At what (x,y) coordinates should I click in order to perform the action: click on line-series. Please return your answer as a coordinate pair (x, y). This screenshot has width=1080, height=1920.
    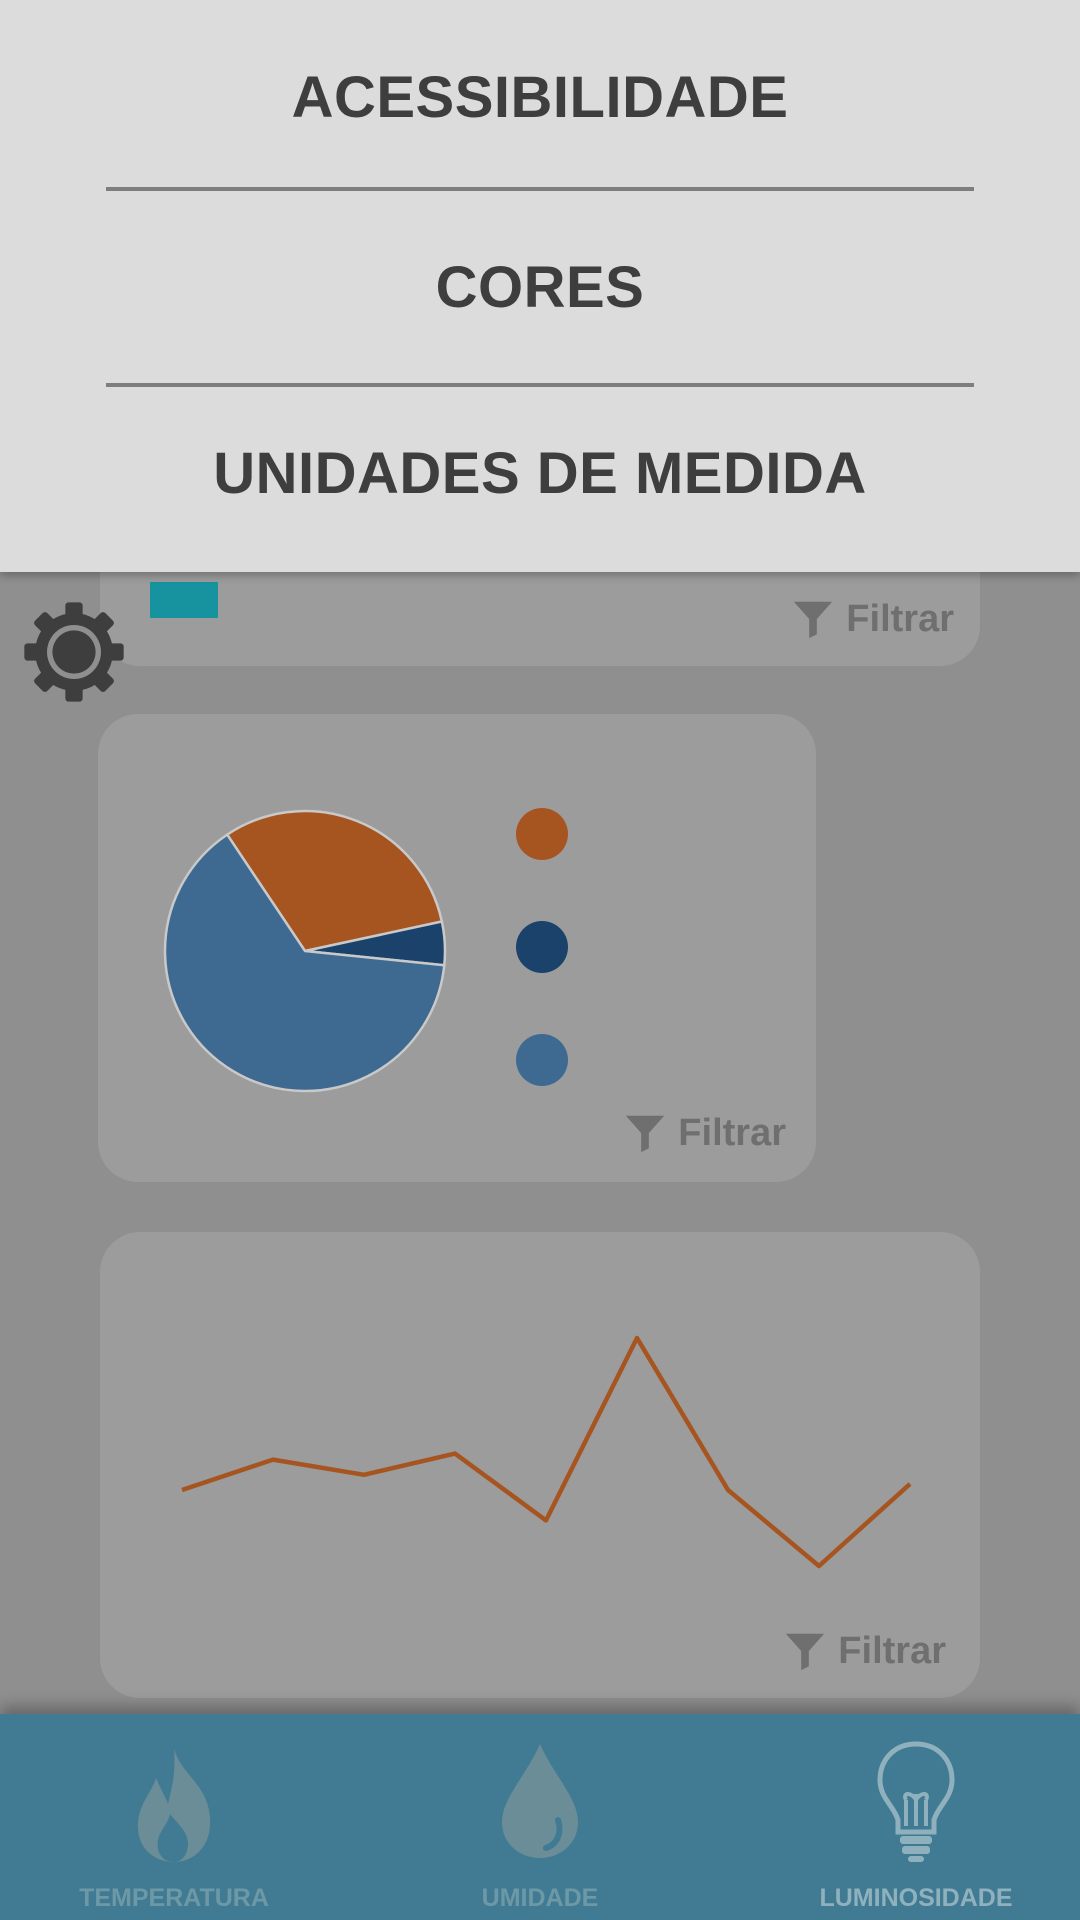
    Looking at the image, I should click on (546, 1452).